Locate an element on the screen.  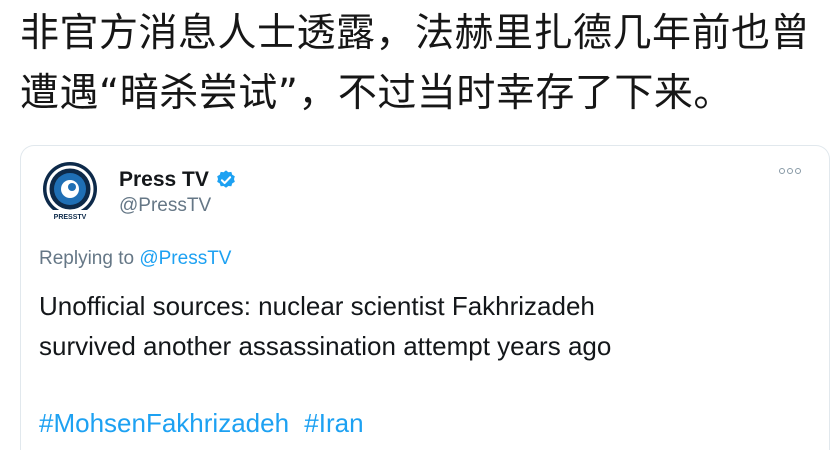
hashtag-link-iran: #Iran is located at coordinates (333, 423).